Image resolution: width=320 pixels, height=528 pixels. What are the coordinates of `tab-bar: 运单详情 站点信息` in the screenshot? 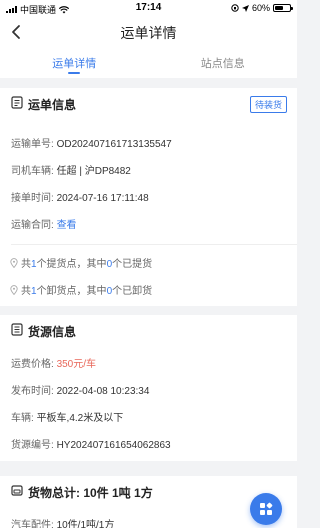 It's located at (148, 63).